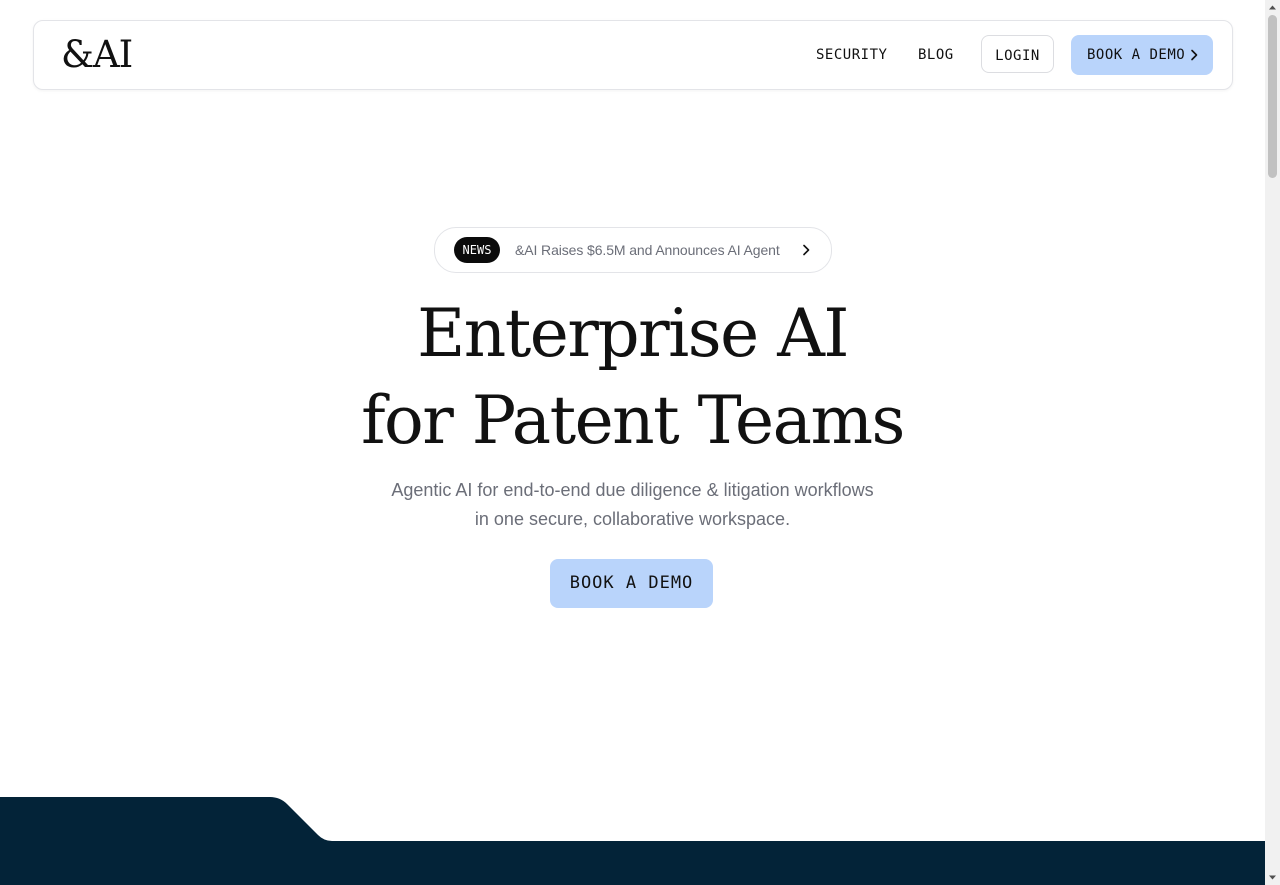  Describe the element at coordinates (1272, 7) in the screenshot. I see `scroll-up-arrow-icon` at that location.